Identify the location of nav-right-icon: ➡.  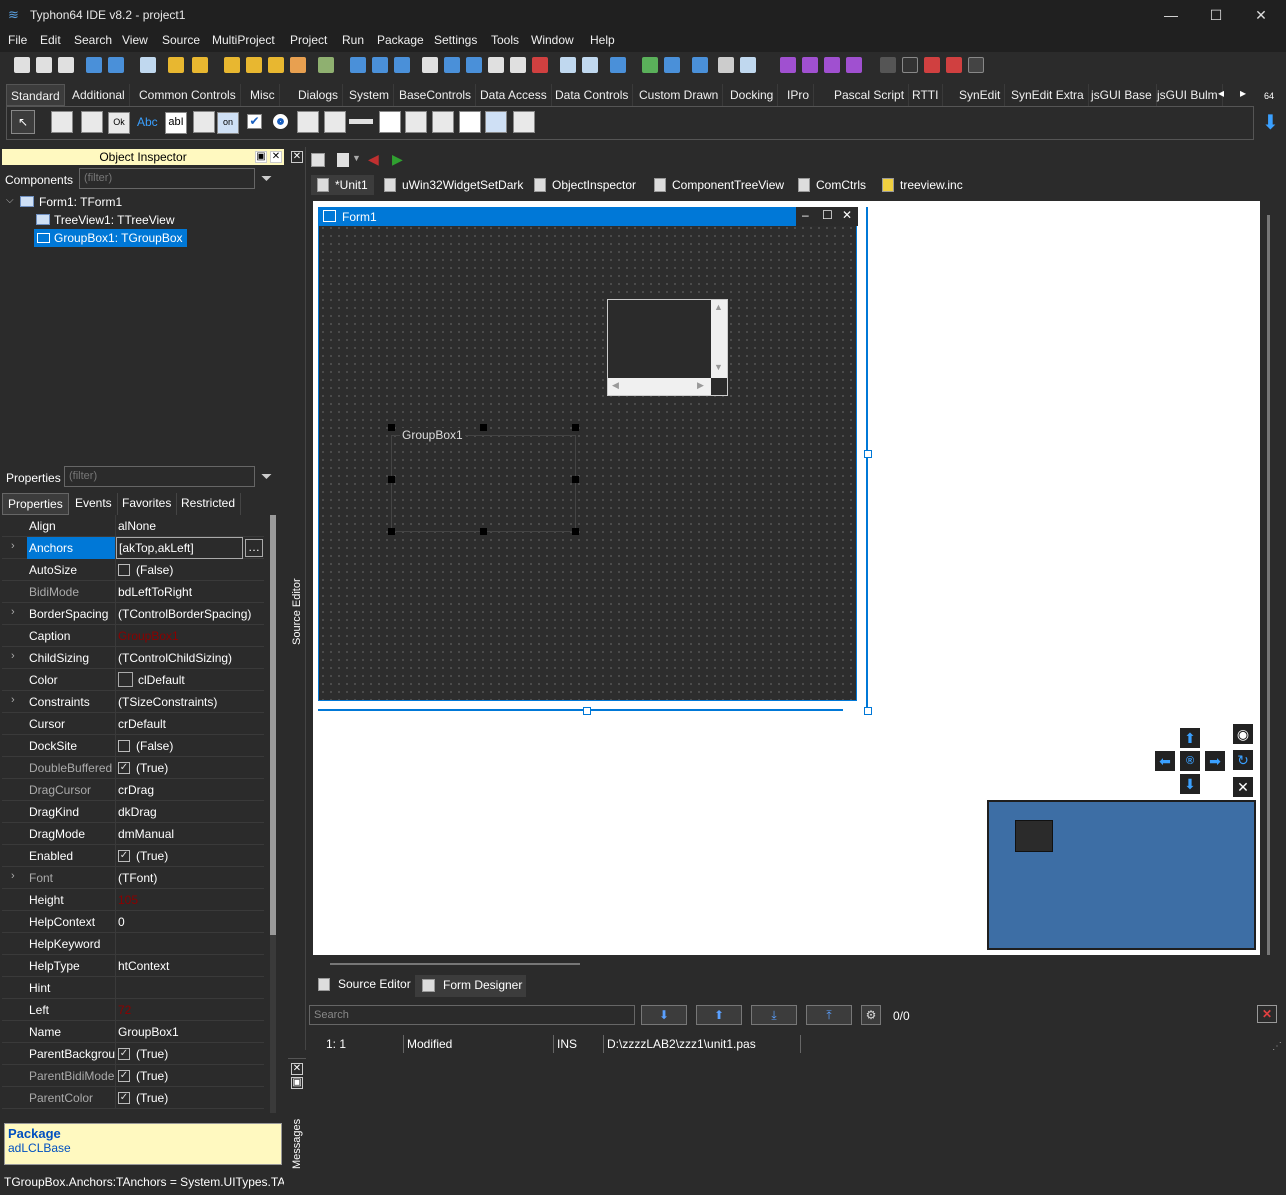
(1215, 761).